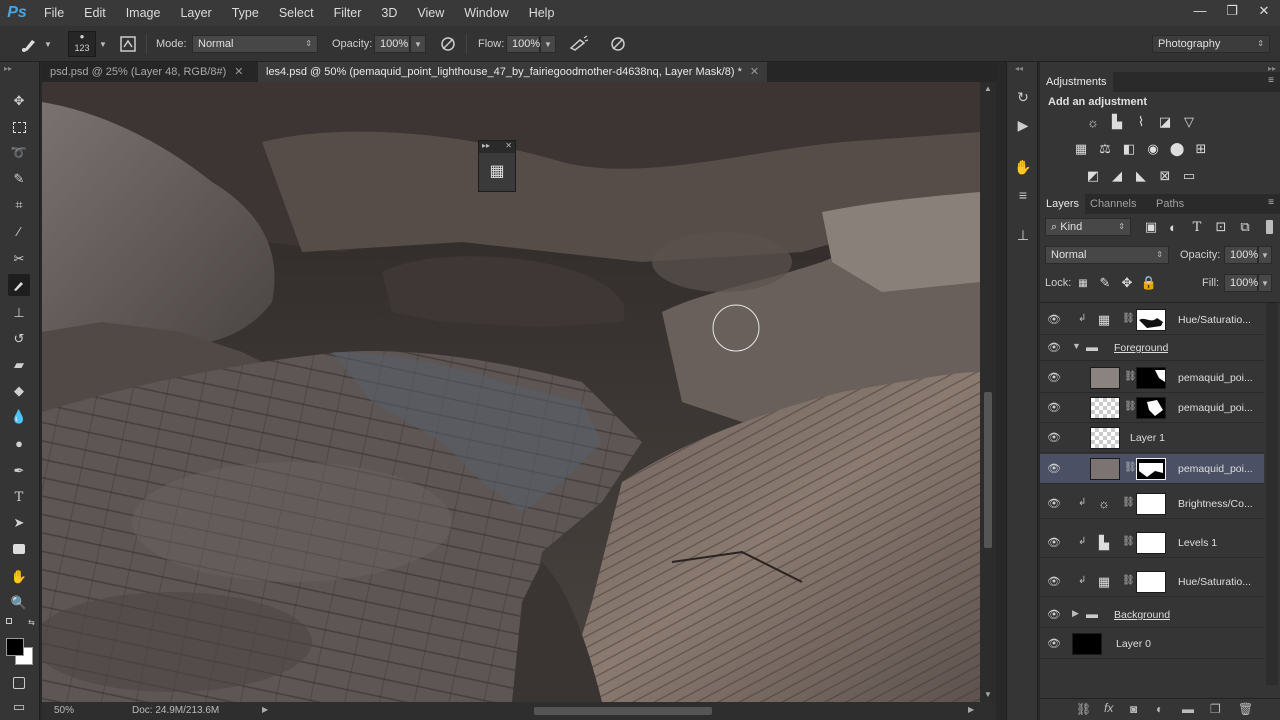  Describe the element at coordinates (1113, 204) in the screenshot. I see `tab-channels: Channels` at that location.